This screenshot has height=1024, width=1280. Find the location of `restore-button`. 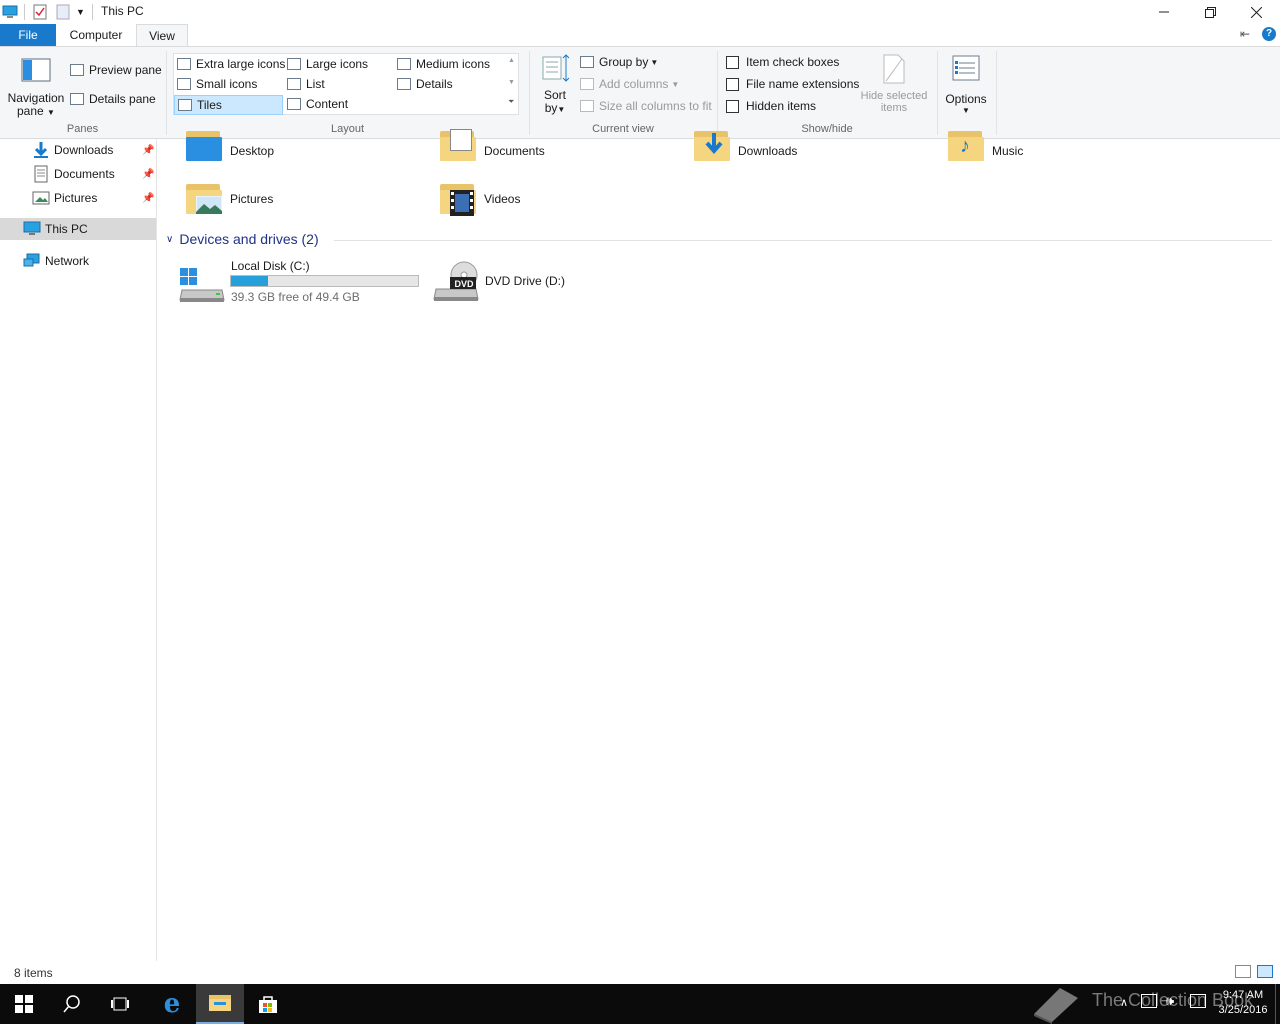

restore-button is located at coordinates (1210, 12).